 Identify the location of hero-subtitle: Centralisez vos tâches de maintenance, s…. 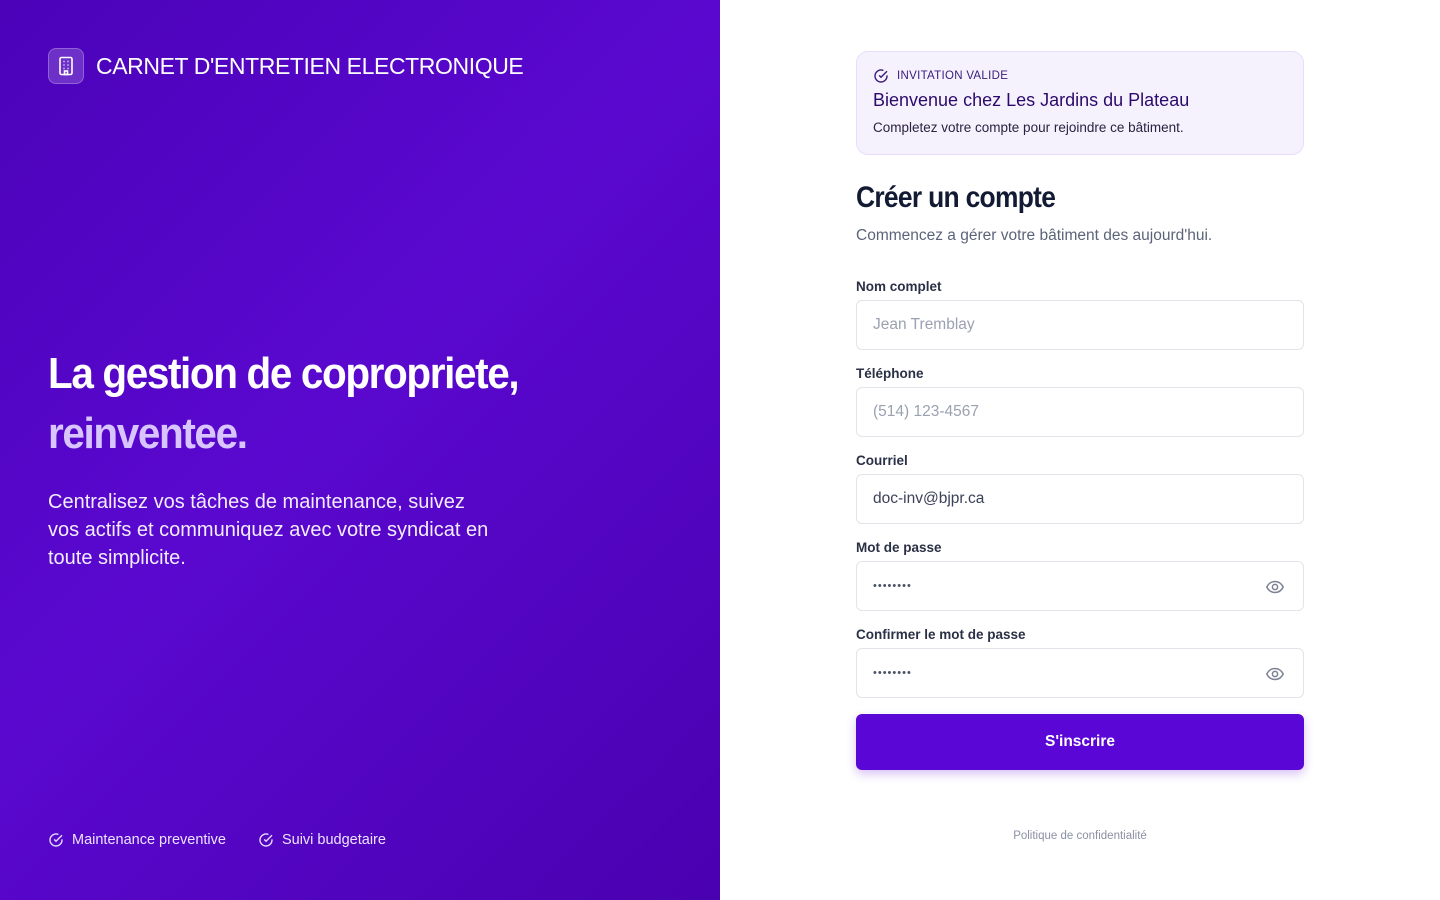
(268, 530).